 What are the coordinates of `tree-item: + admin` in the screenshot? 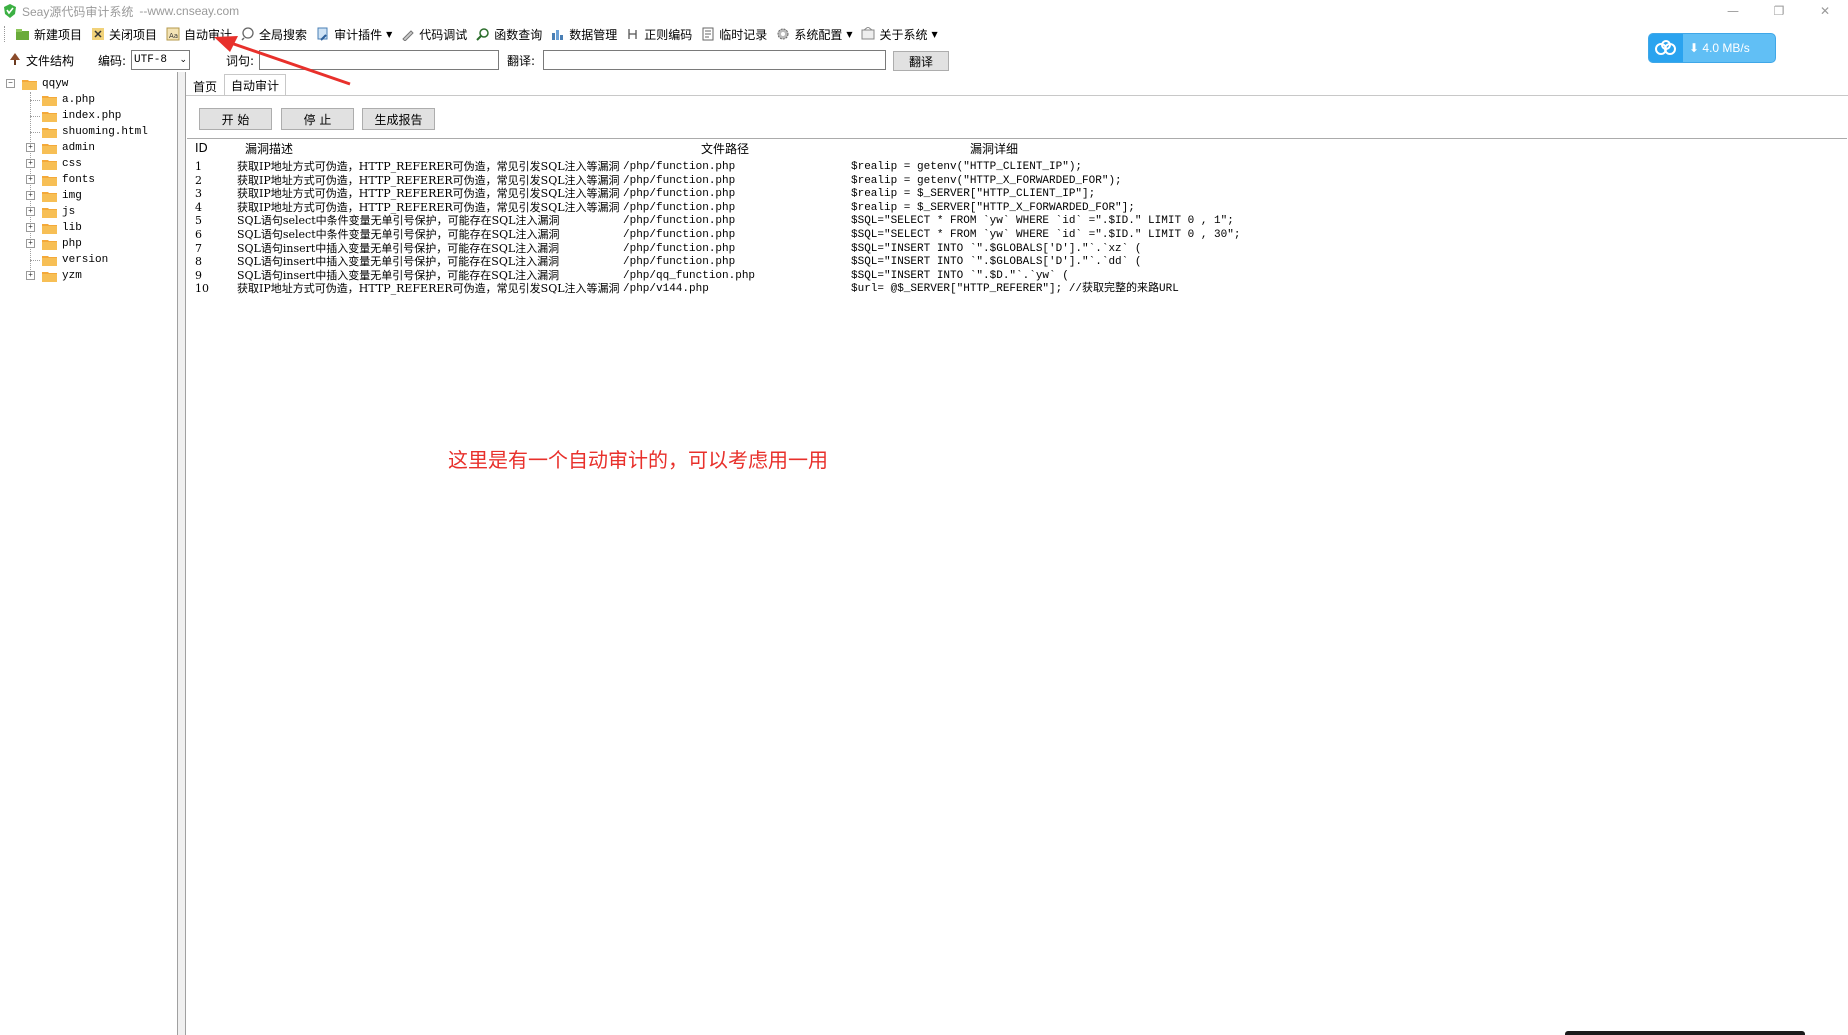 It's located at (60, 148).